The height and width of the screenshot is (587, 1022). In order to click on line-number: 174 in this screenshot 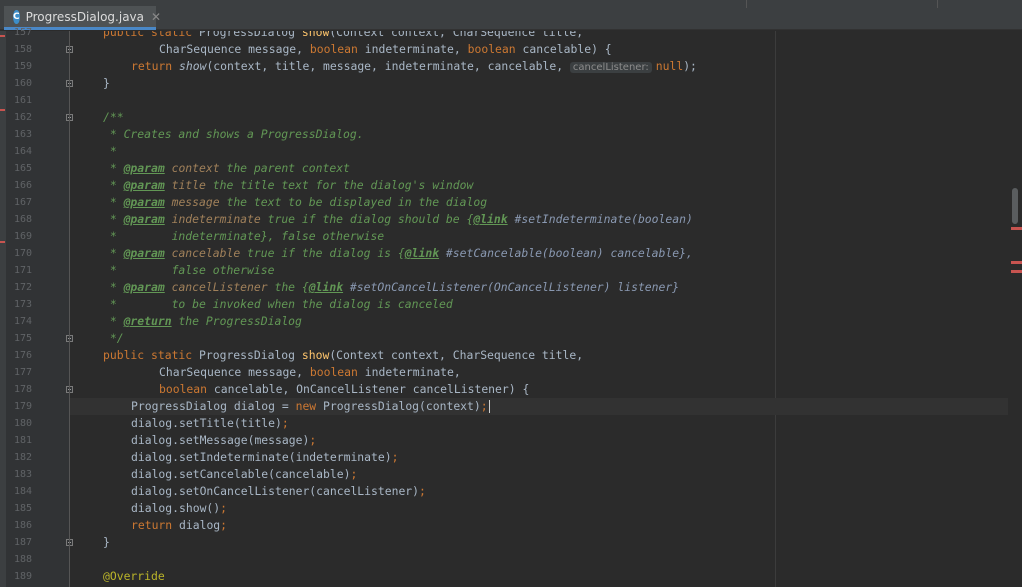, I will do `click(22, 321)`.